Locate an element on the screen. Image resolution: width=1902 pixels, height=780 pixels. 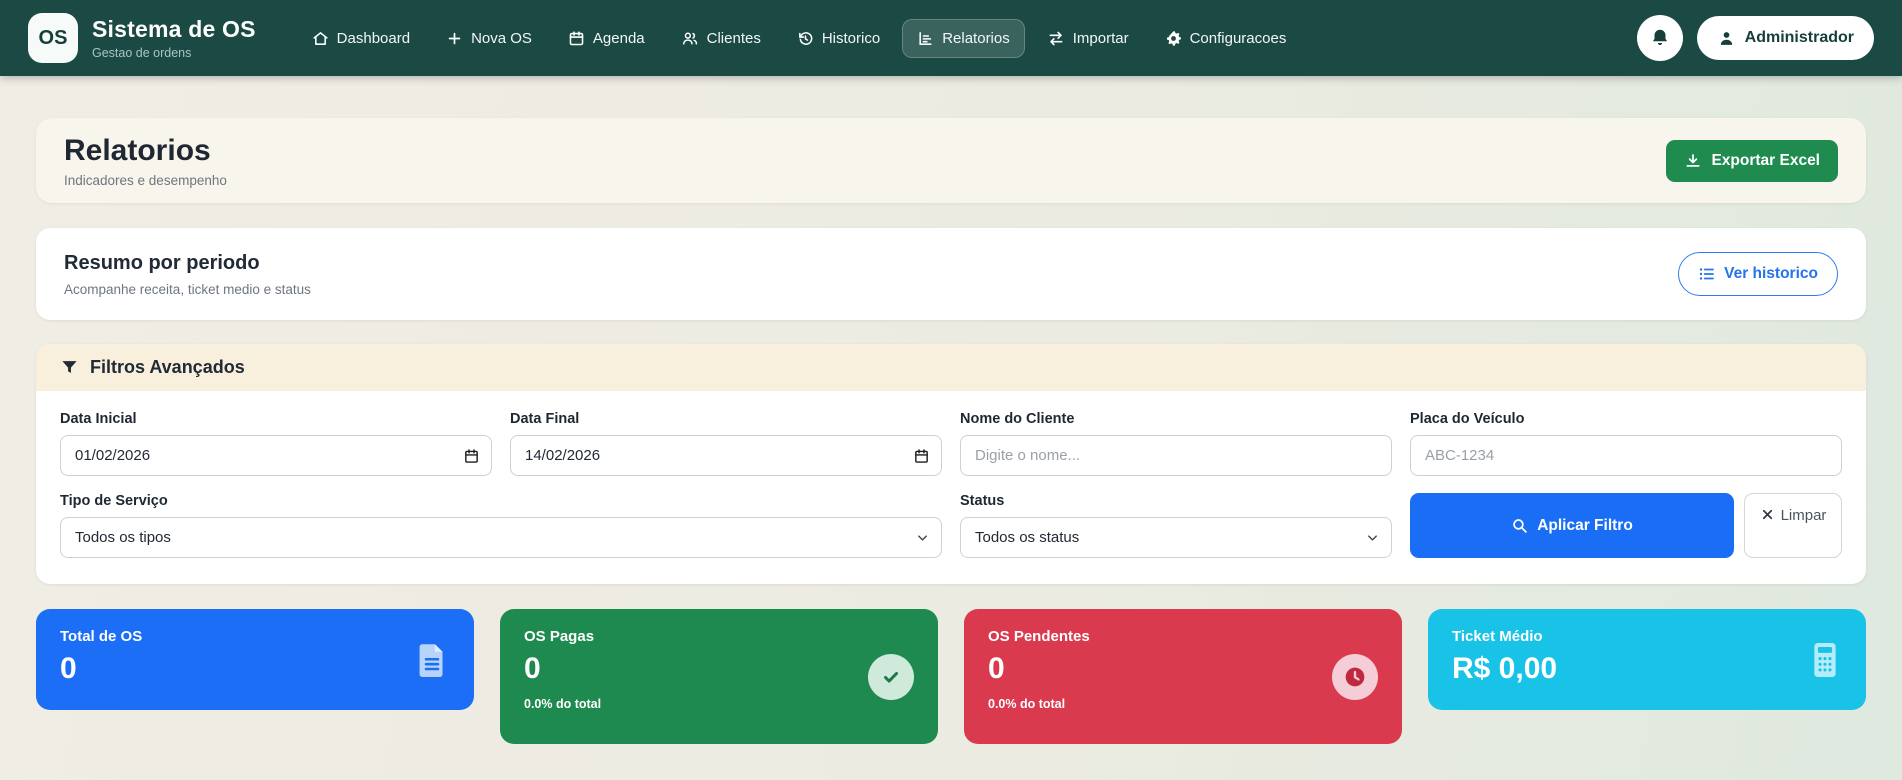
nav-item-importar: Importar is located at coordinates (1088, 38).